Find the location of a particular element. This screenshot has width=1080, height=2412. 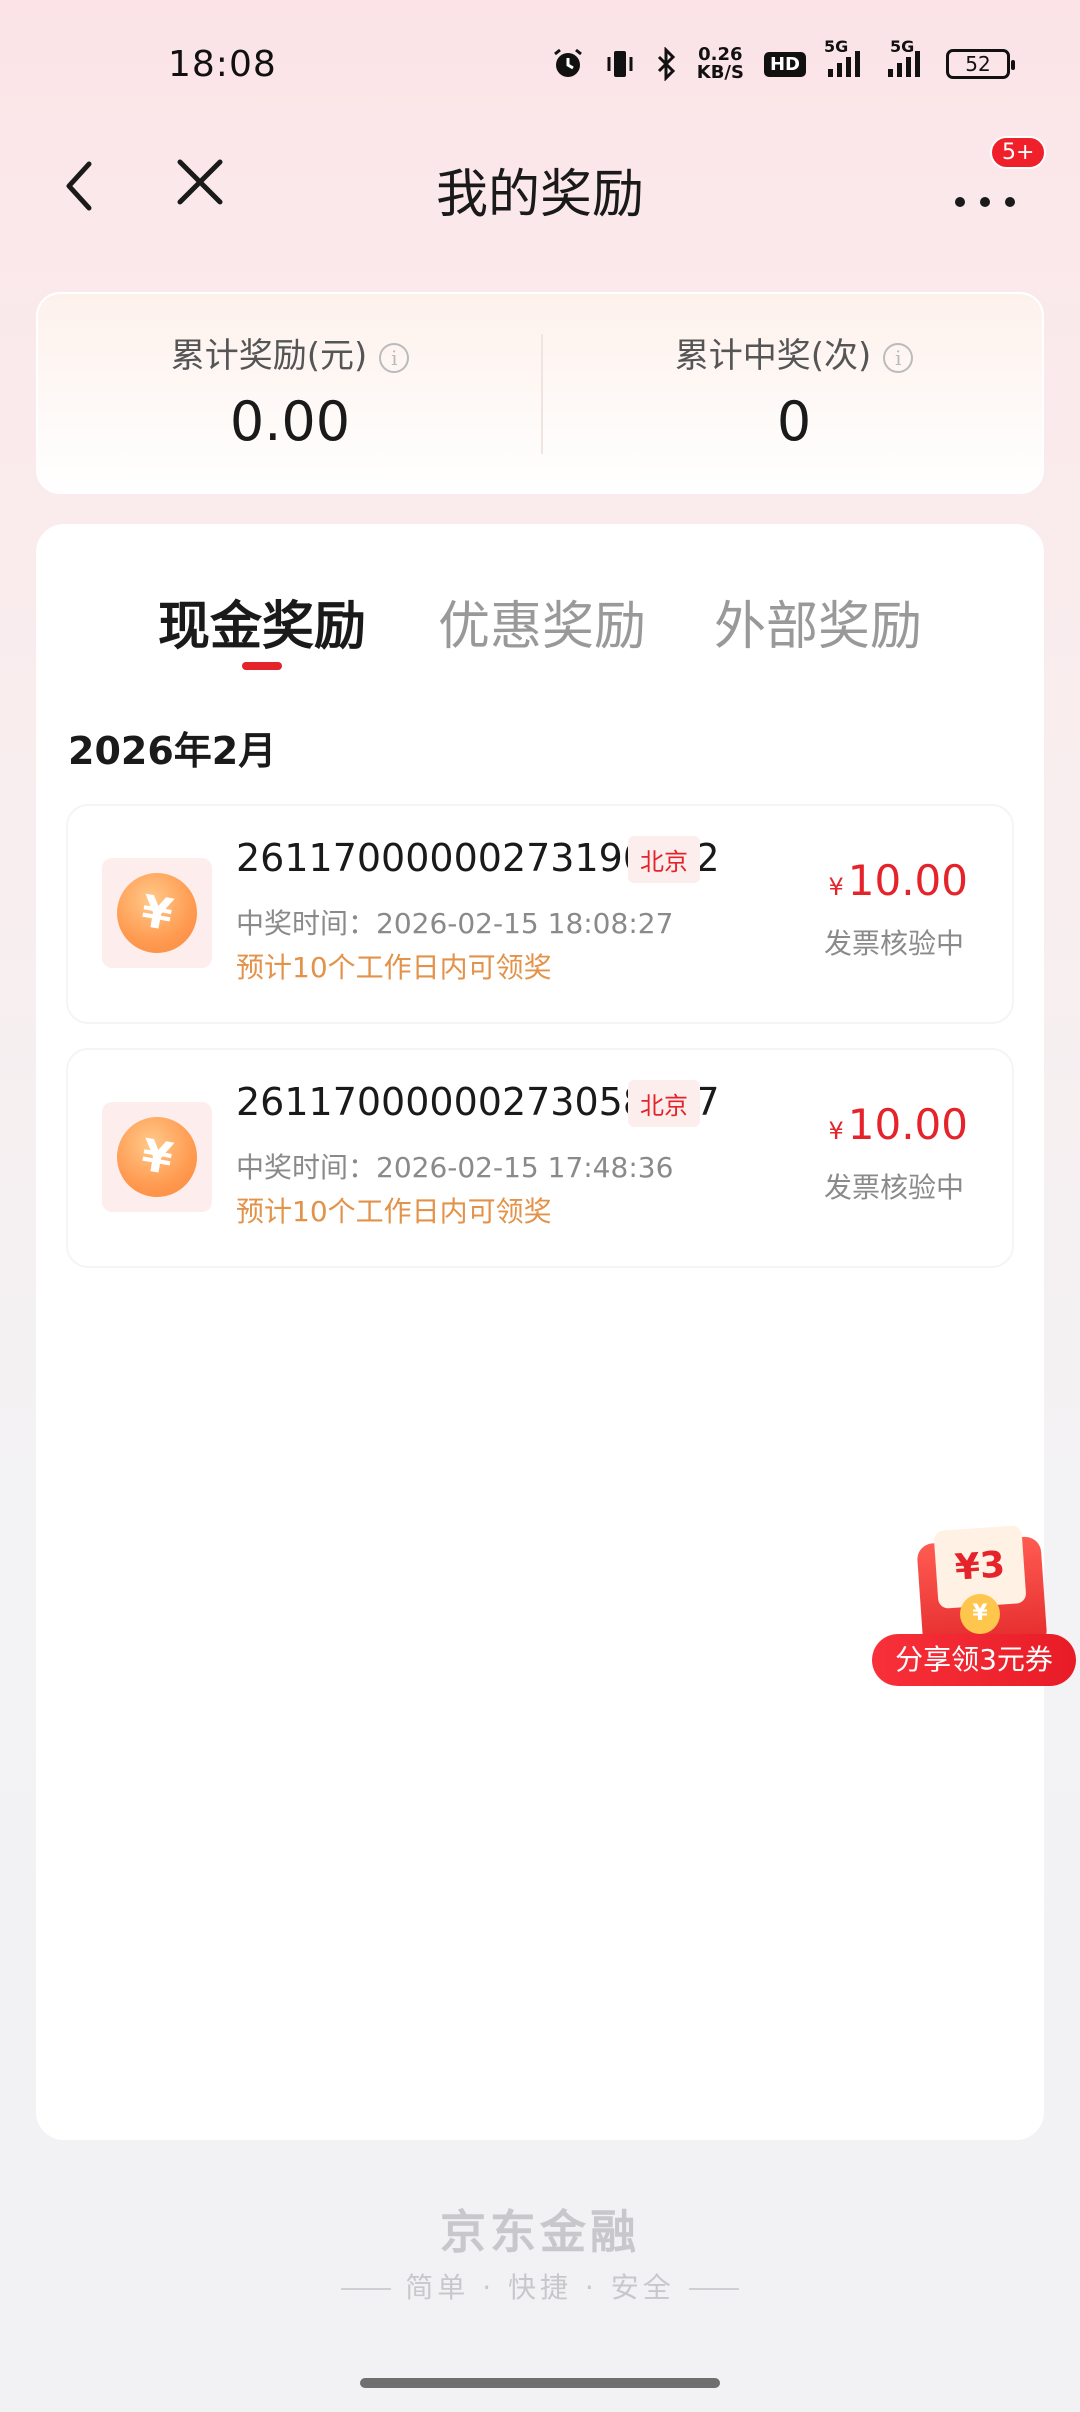

vibrate-icon is located at coordinates (620, 64).